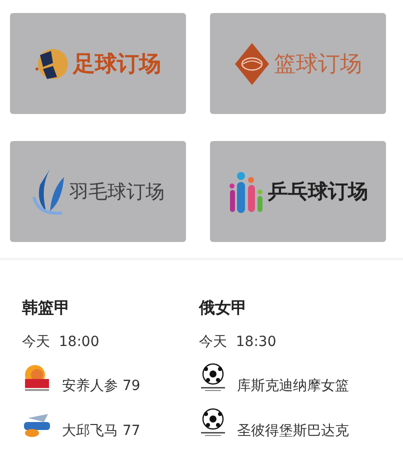 Image resolution: width=403 pixels, height=453 pixels. Describe the element at coordinates (252, 64) in the screenshot. I see `ball-diamond-icon` at that location.